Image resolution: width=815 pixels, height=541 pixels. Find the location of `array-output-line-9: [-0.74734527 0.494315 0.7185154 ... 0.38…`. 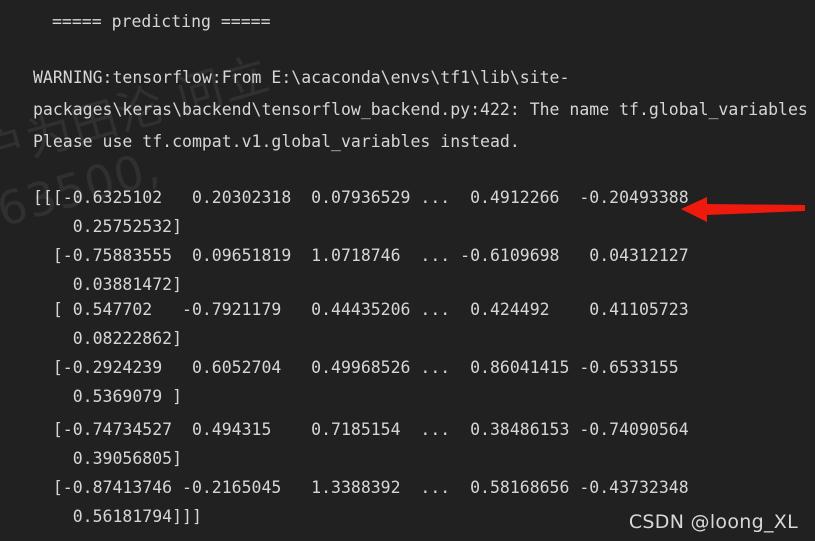

array-output-line-9: [-0.74734527 0.494315 0.7185154 ... 0.38… is located at coordinates (361, 429).